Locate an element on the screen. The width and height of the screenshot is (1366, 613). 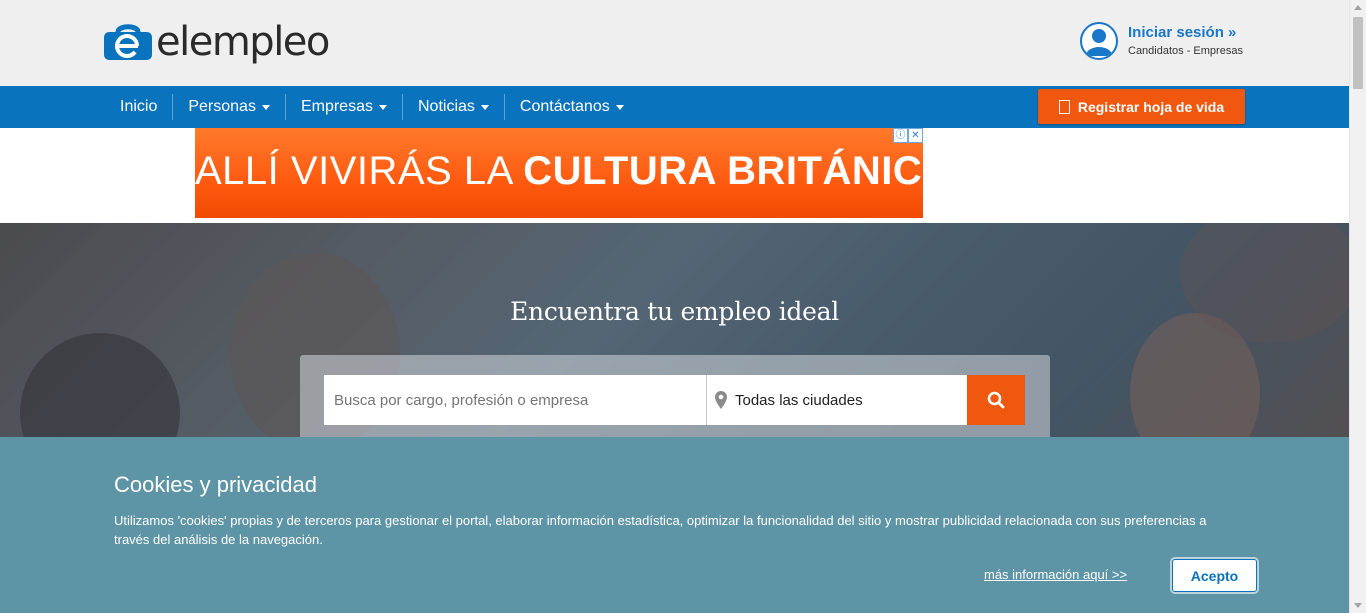
search-icon is located at coordinates (996, 400).